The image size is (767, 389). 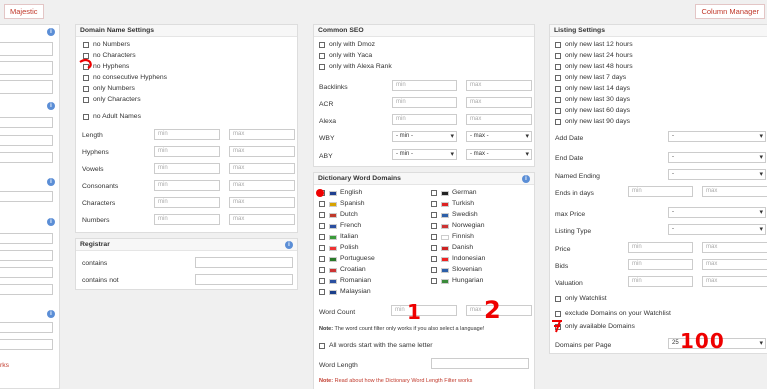 I want to click on annotation-per-page: 100, so click(x=702, y=341).